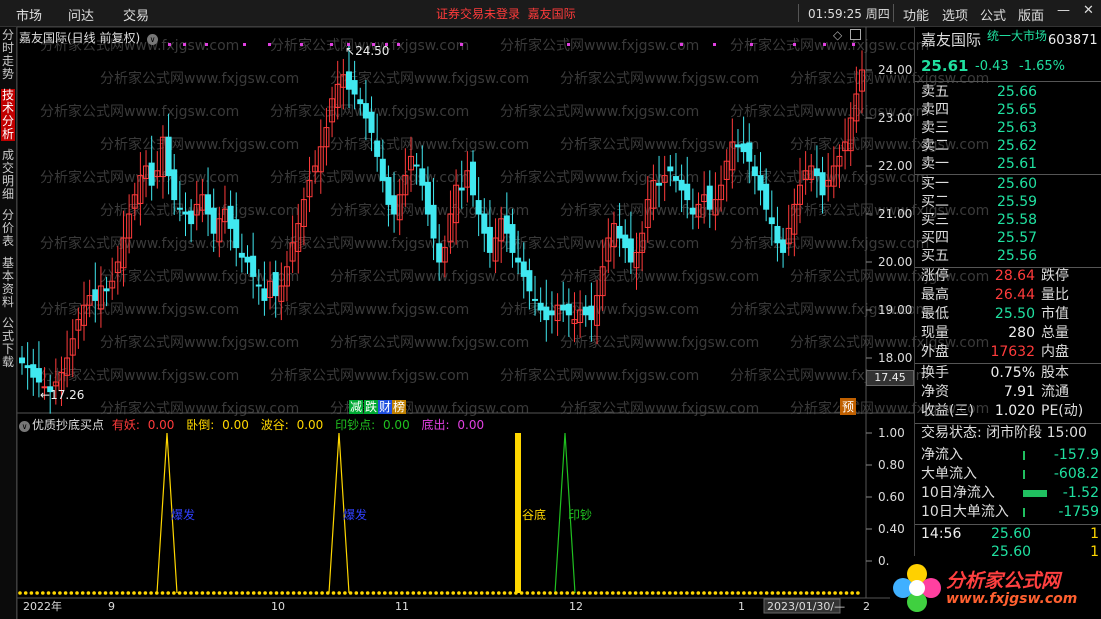 The image size is (1101, 619). Describe the element at coordinates (8, 343) in the screenshot. I see `sidebar-item-formula-download: 公式下载` at that location.